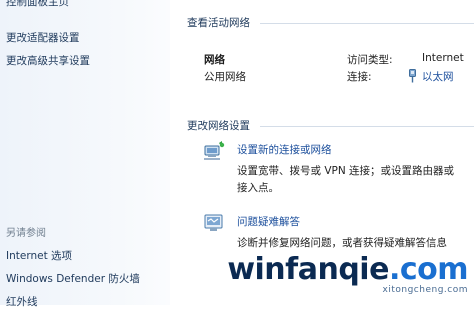  I want to click on access-type-value: Internet, so click(443, 58).